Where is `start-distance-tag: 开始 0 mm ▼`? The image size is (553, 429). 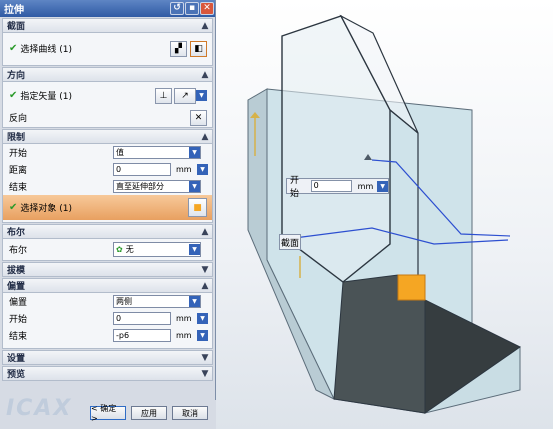
start-distance-tag: 开始 0 mm ▼ is located at coordinates (337, 187).